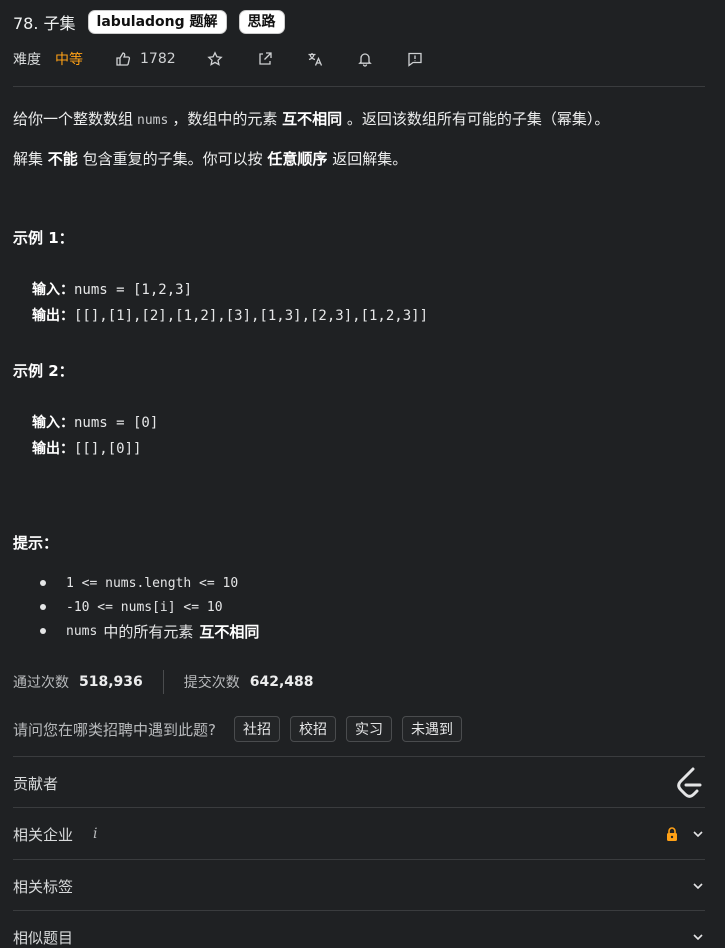 This screenshot has width=725, height=948. What do you see at coordinates (312, 729) in the screenshot?
I see `recruit-campus-button: 校招` at bounding box center [312, 729].